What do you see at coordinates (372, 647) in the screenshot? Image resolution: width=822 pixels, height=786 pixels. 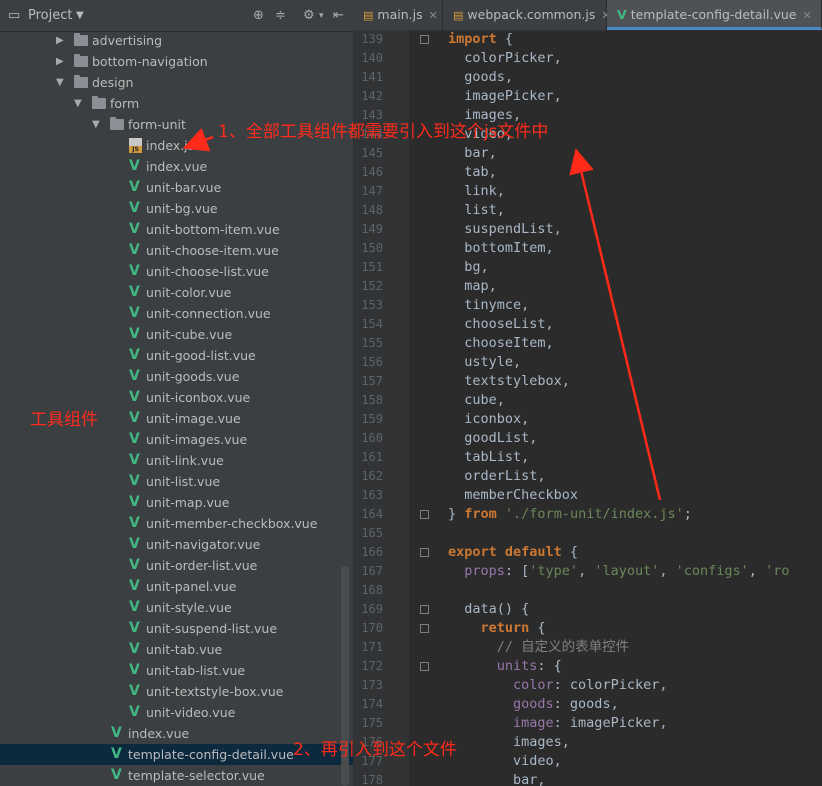 I see `line-number: 171` at bounding box center [372, 647].